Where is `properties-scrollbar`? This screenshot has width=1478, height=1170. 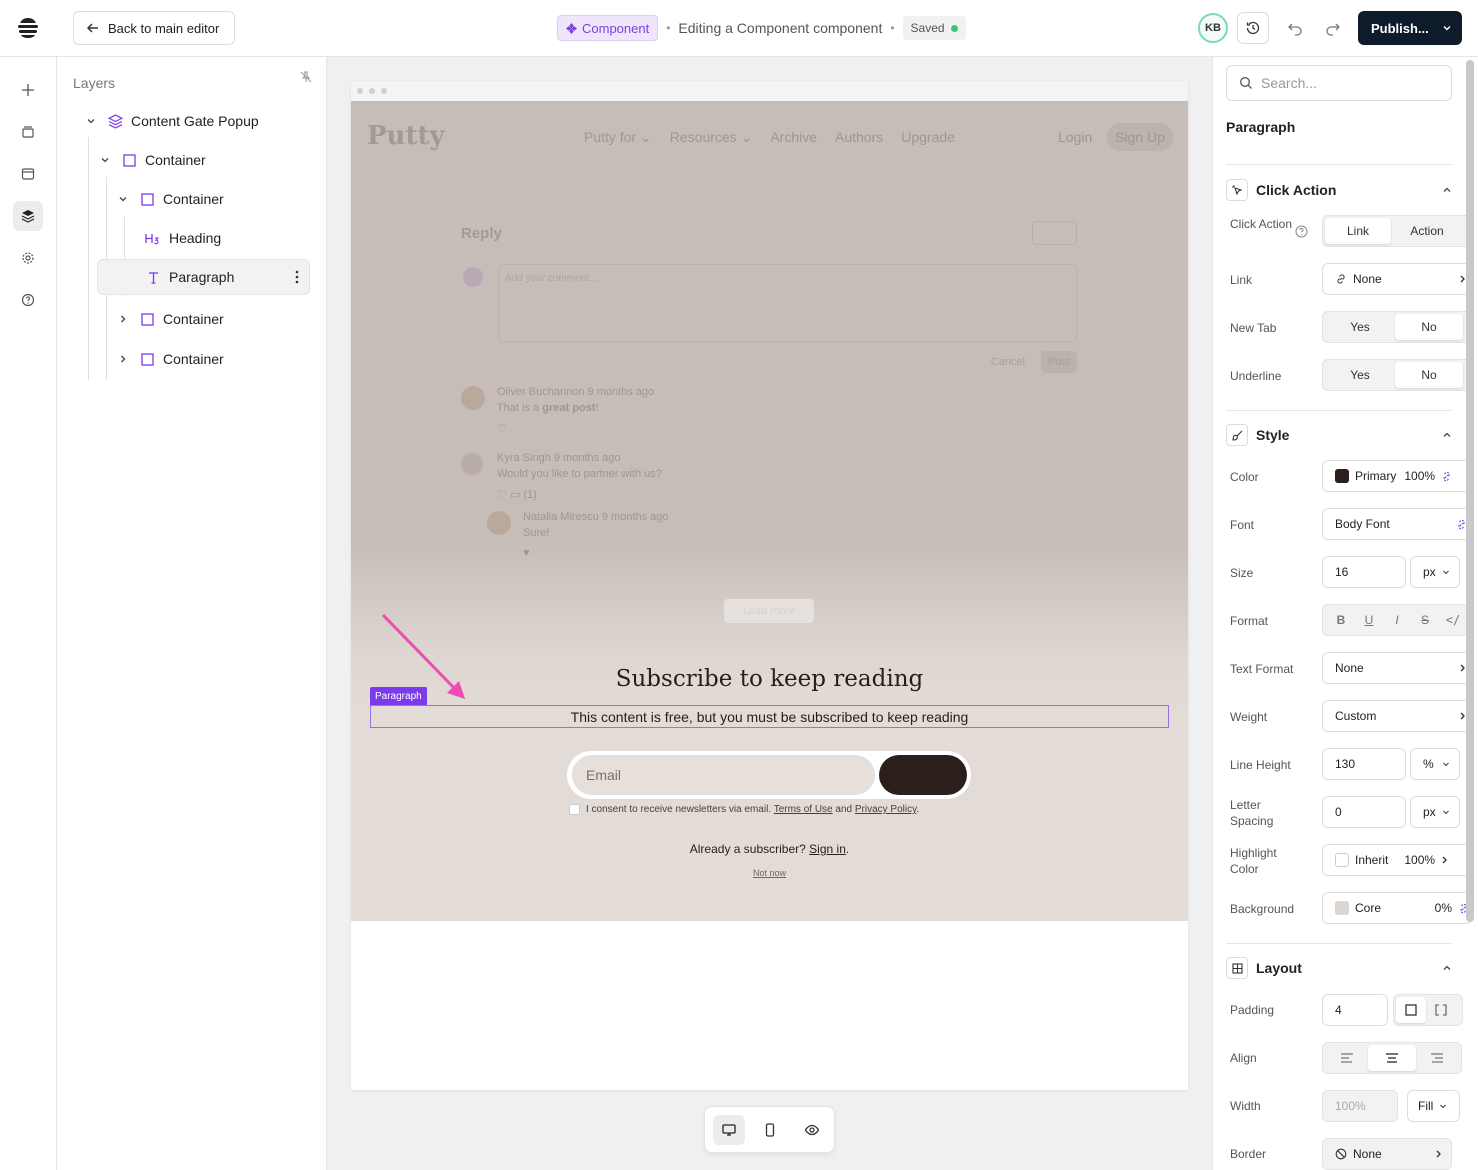 properties-scrollbar is located at coordinates (1470, 491).